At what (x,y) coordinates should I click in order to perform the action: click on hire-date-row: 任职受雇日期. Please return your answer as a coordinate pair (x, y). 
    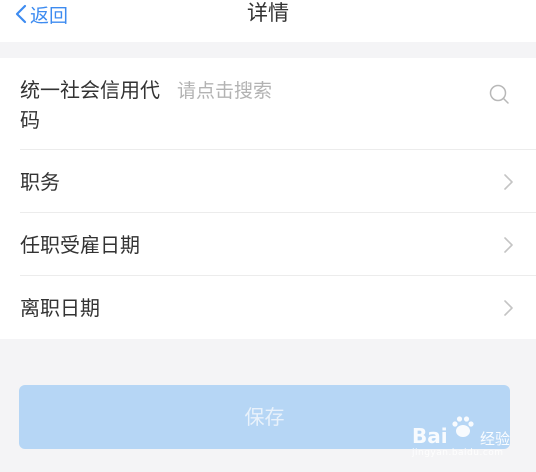
    Looking at the image, I should click on (268, 245).